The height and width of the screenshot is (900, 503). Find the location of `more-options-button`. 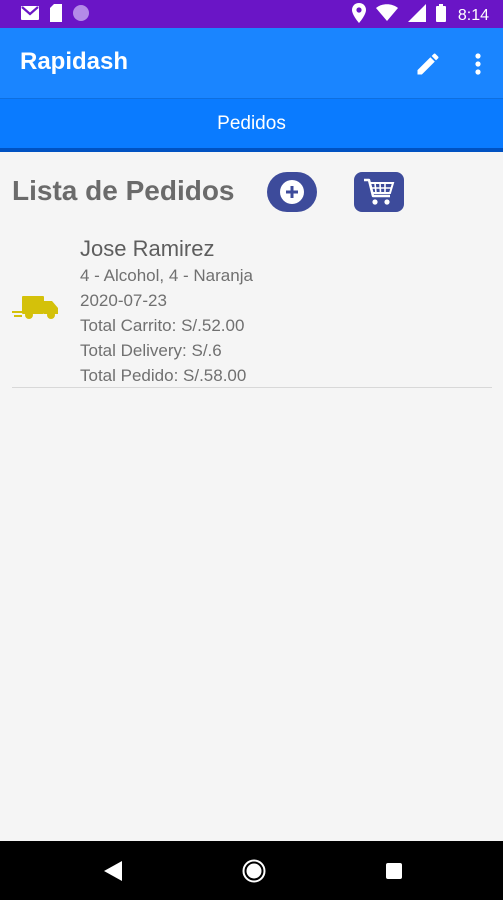

more-options-button is located at coordinates (478, 64).